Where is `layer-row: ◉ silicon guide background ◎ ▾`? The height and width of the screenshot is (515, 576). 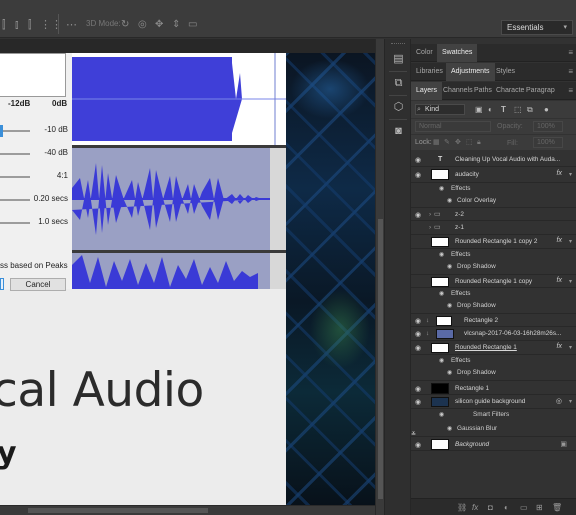
layer-row: ◉ silicon guide background ◎ ▾ is located at coordinates (493, 402).